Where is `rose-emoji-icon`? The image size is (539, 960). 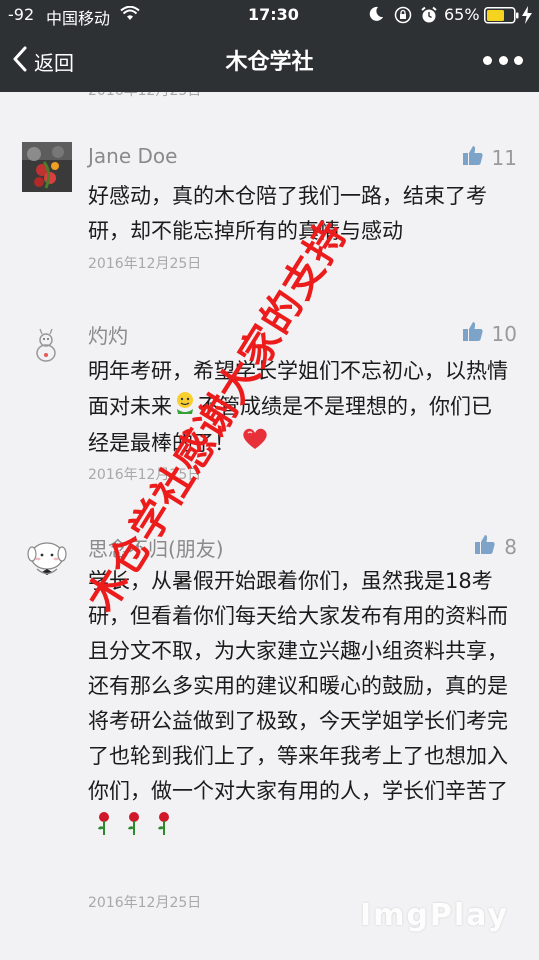 rose-emoji-icon is located at coordinates (134, 828).